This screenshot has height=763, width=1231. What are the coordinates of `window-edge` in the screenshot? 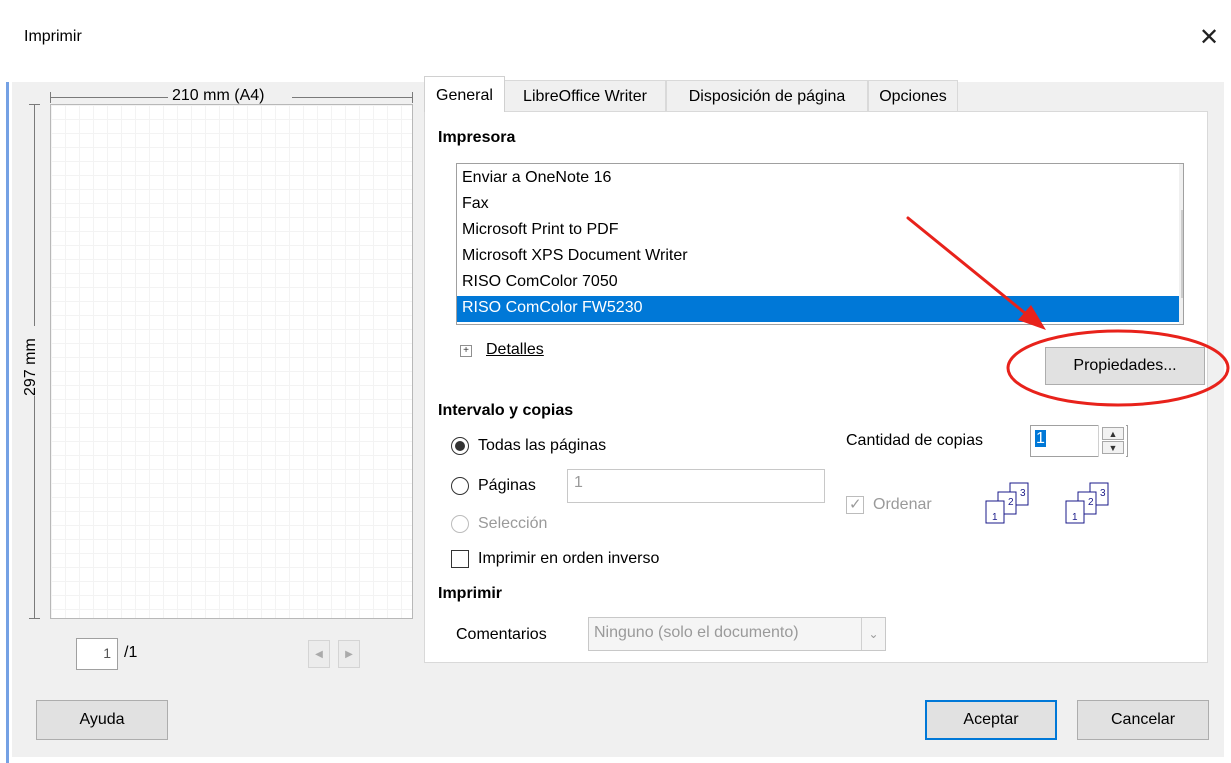 It's located at (7, 381).